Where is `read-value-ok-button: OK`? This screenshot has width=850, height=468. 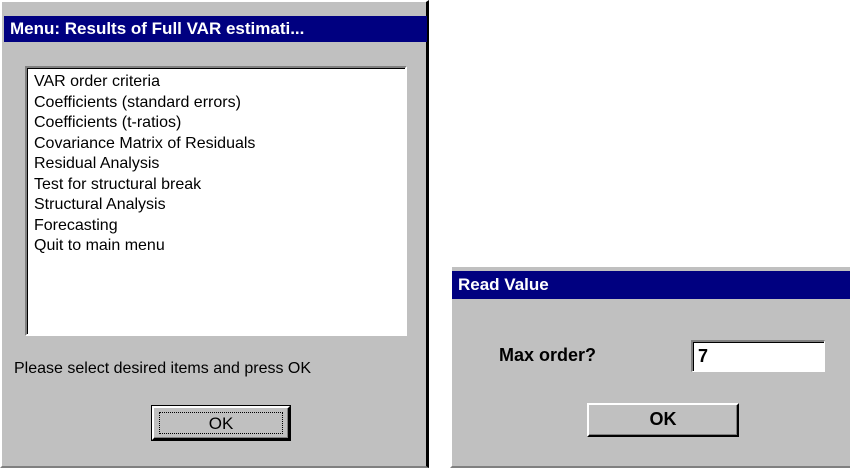
read-value-ok-button: OK is located at coordinates (663, 420).